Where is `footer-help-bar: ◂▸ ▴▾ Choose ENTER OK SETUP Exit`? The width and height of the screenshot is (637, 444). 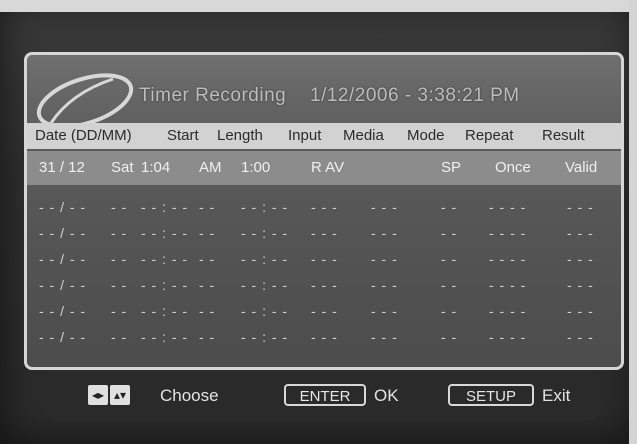
footer-help-bar: ◂▸ ▴▾ Choose ENTER OK SETUP Exit is located at coordinates (324, 397).